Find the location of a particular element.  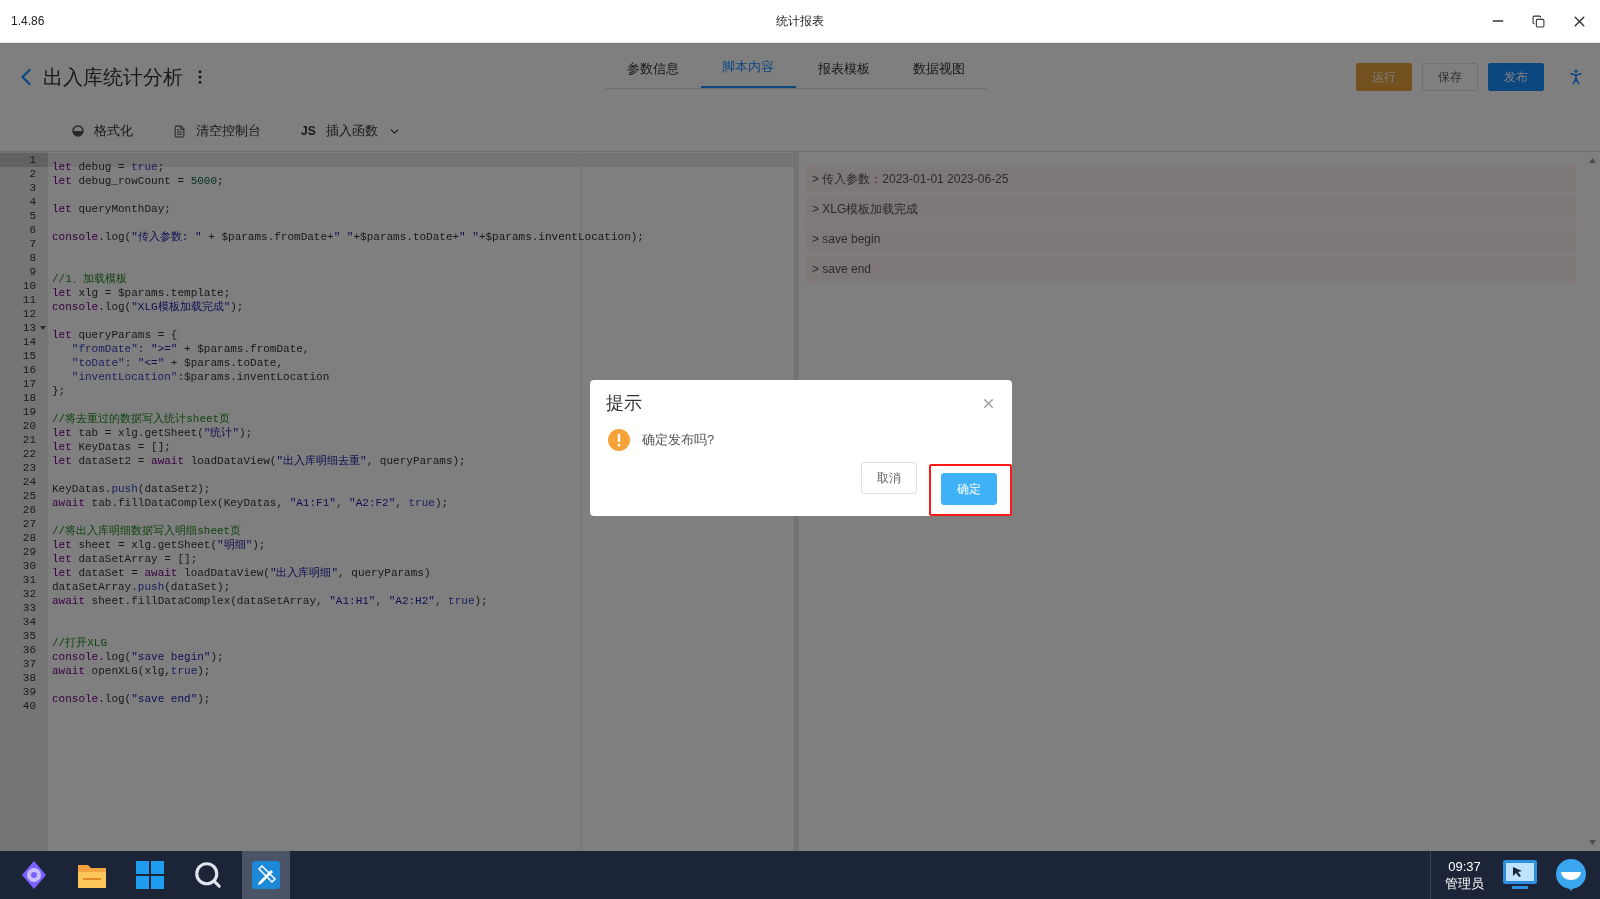

console-entry: > save end is located at coordinates (1191, 269).